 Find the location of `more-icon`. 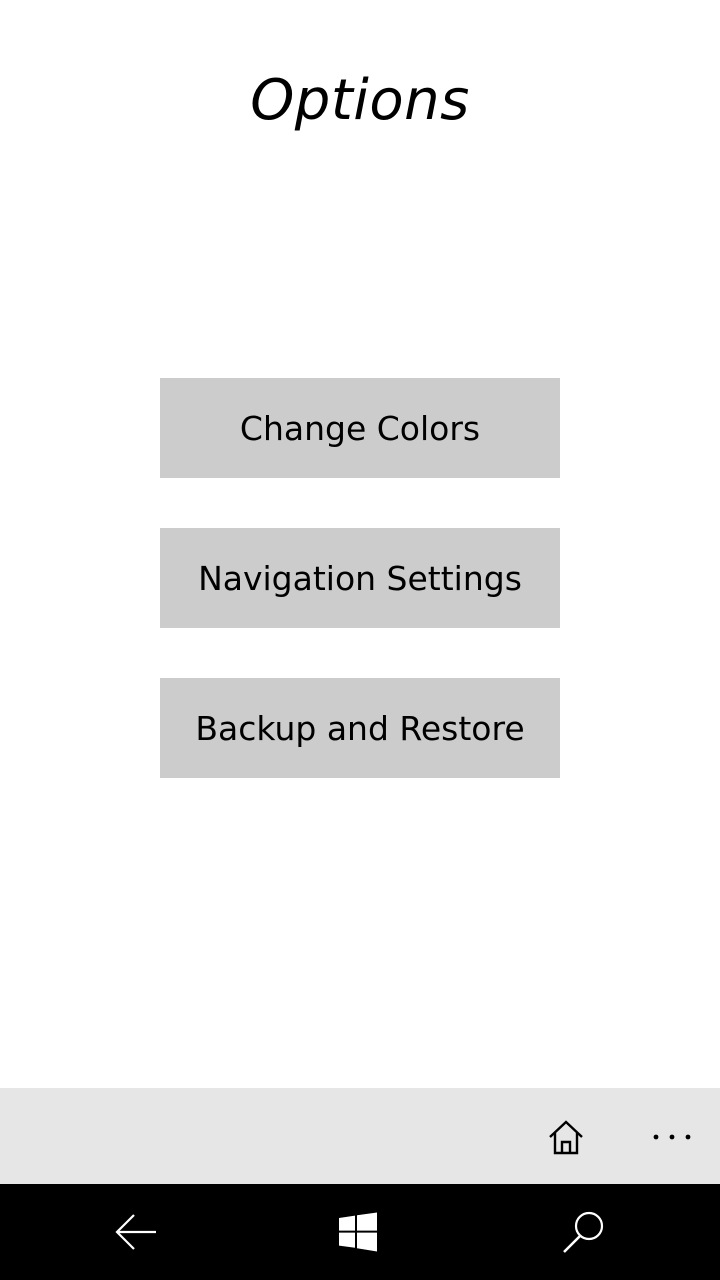

more-icon is located at coordinates (672, 1137).